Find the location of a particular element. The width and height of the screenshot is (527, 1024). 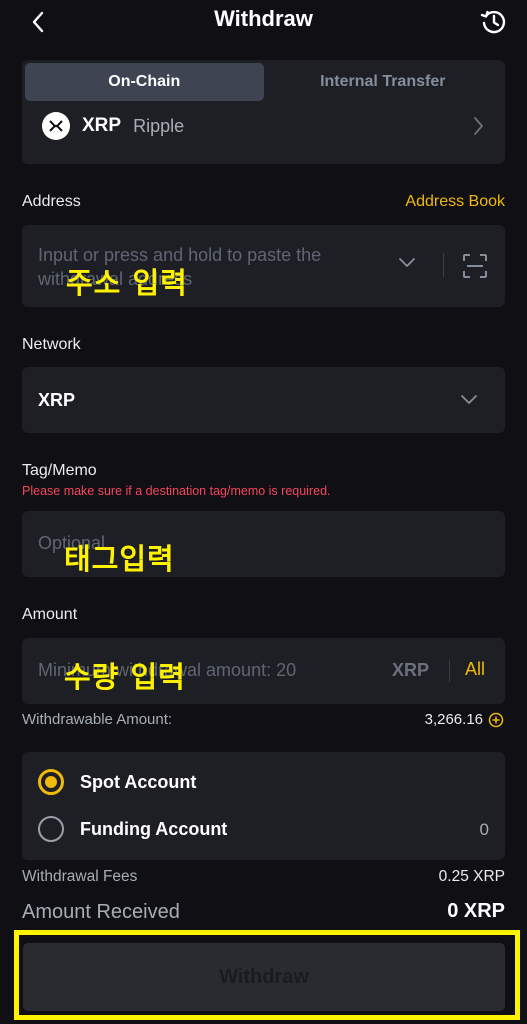

scan-icon is located at coordinates (475, 266).